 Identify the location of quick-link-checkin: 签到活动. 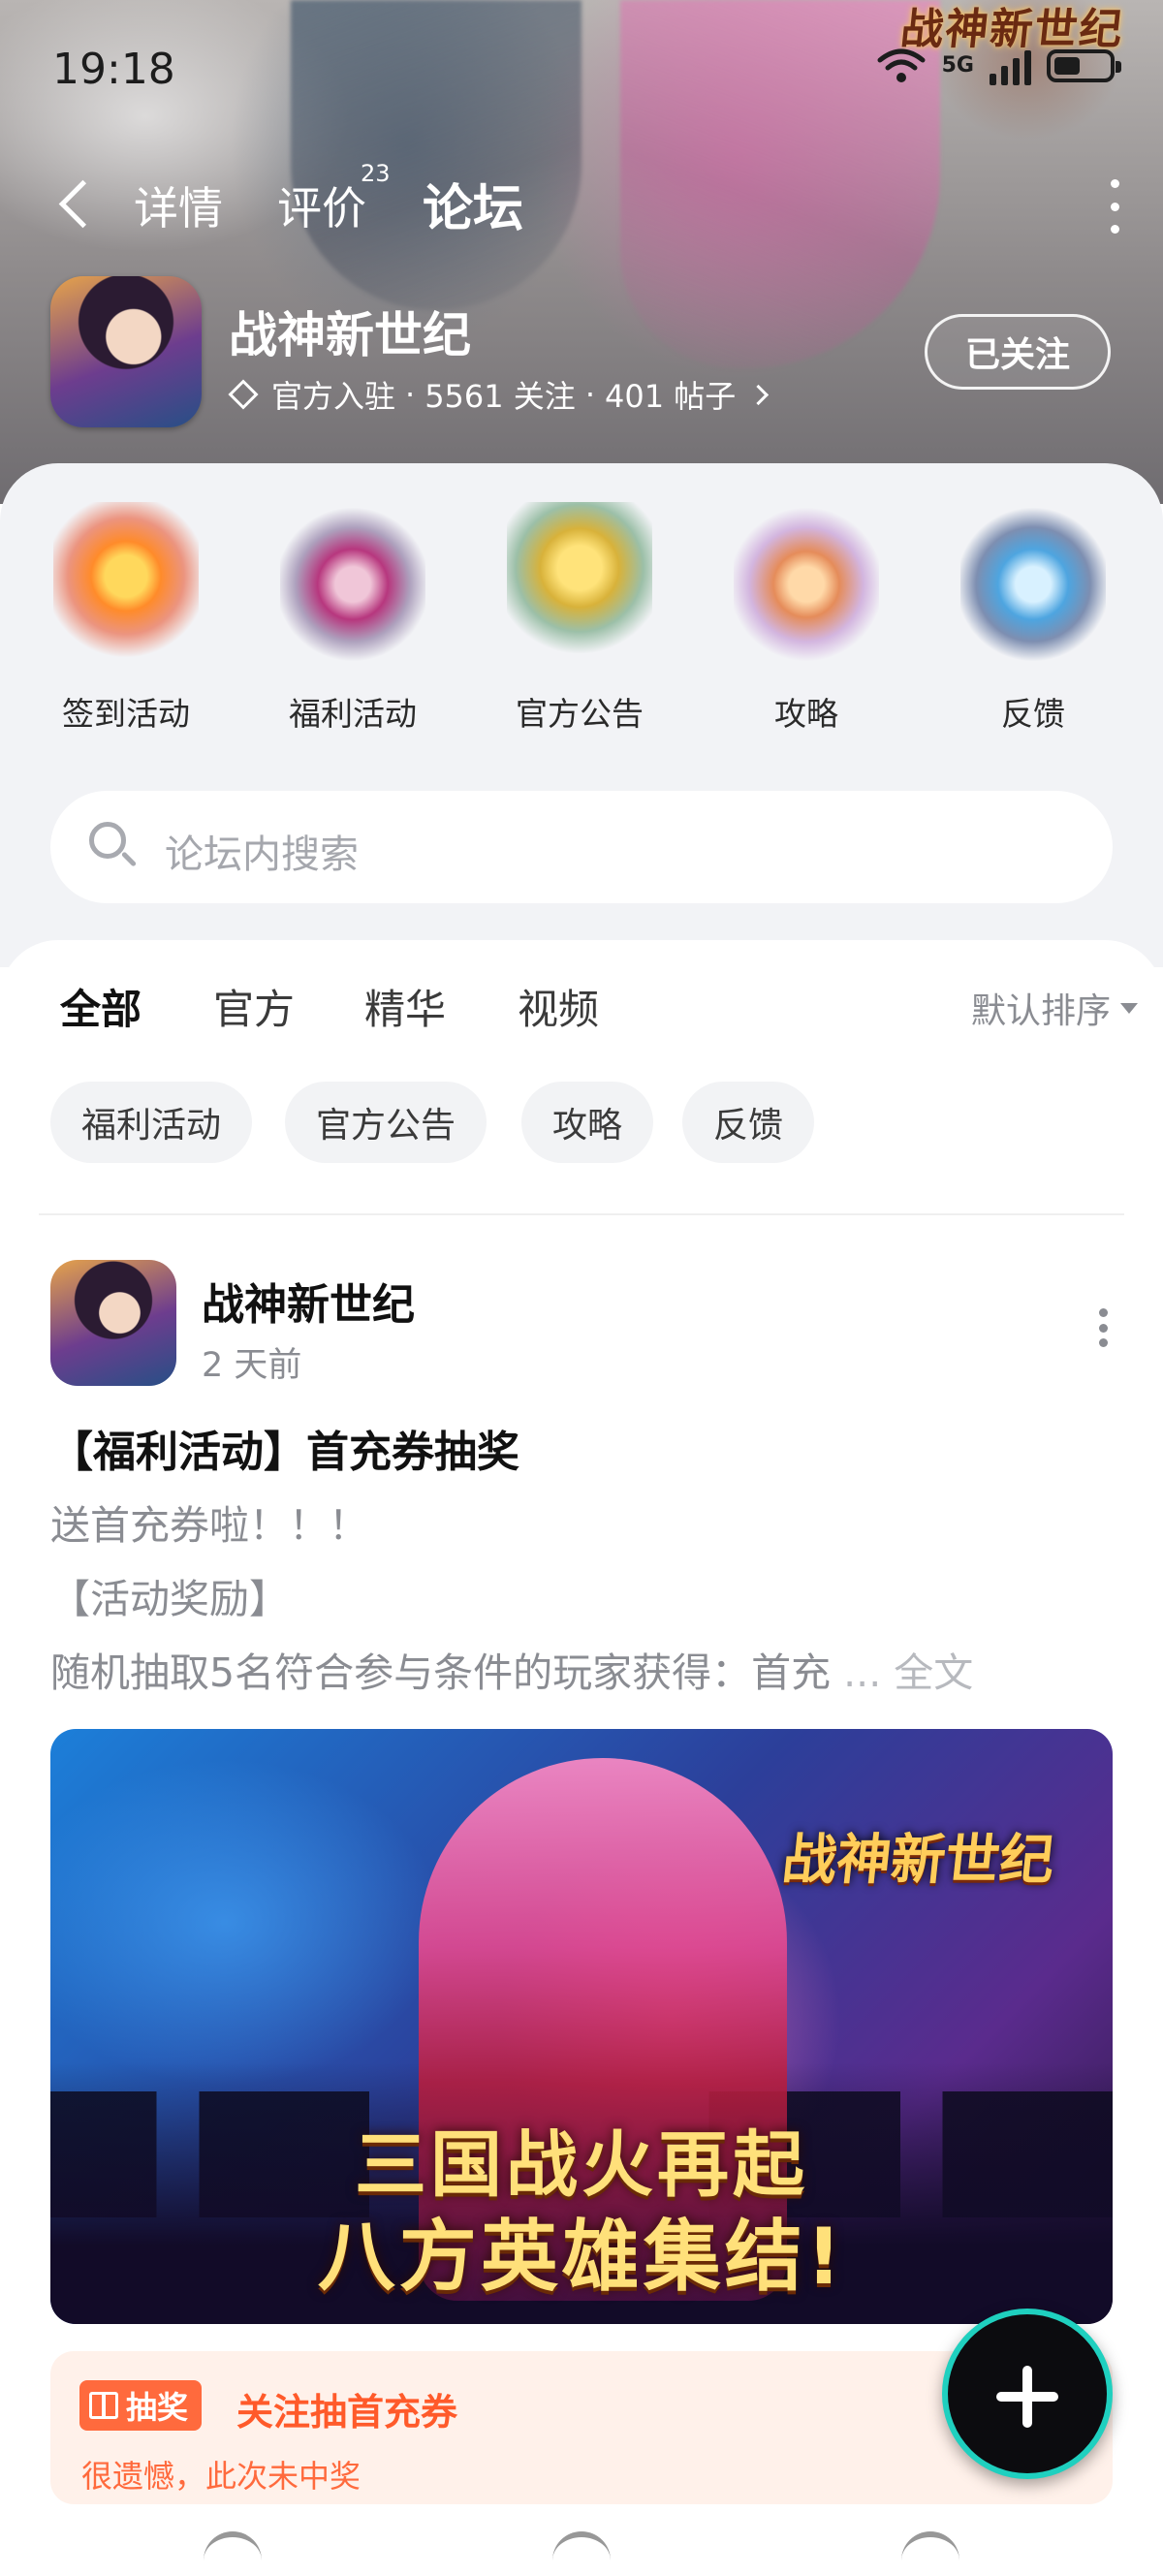
(126, 618).